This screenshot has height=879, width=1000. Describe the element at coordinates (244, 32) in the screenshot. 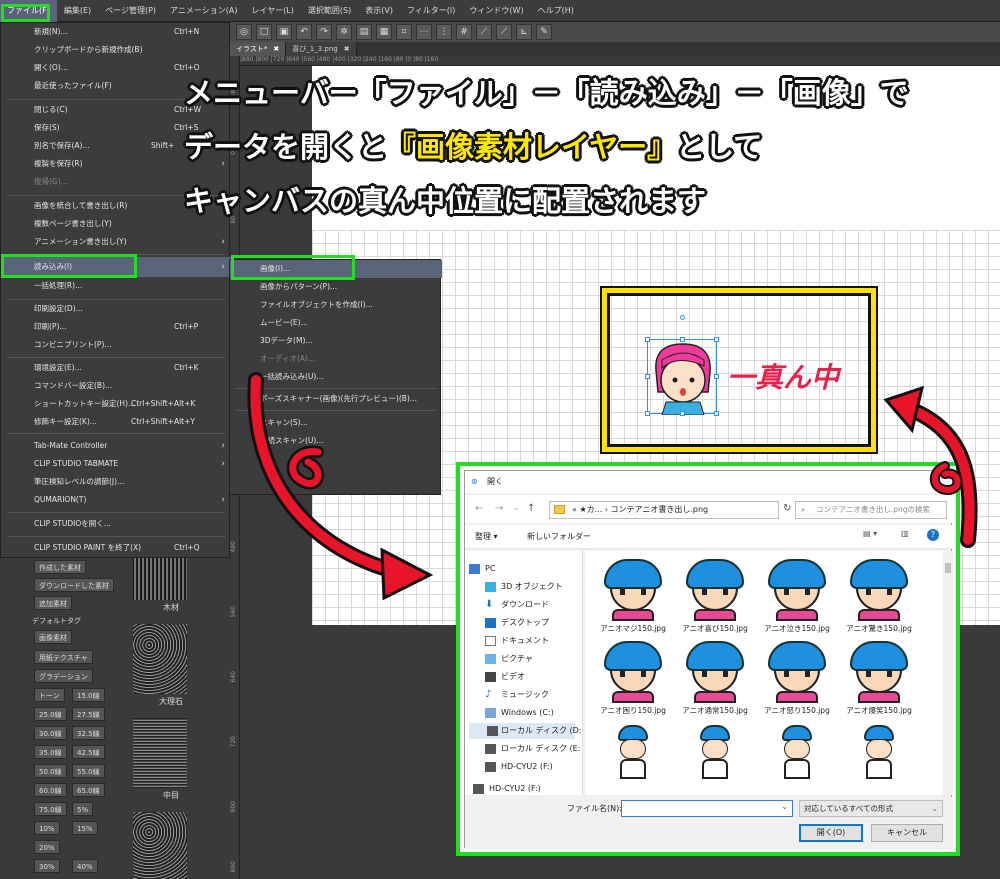

I see `tool-icon: ◎` at that location.